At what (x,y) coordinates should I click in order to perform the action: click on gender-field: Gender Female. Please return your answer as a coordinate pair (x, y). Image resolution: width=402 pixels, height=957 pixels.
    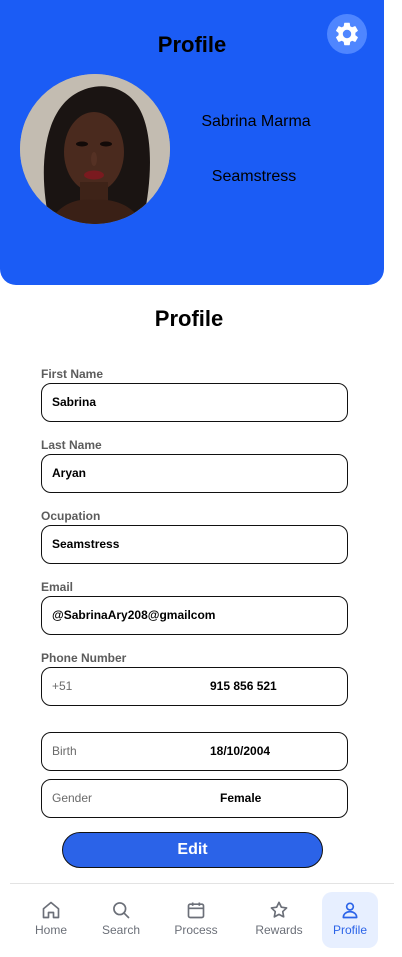
    Looking at the image, I should click on (194, 798).